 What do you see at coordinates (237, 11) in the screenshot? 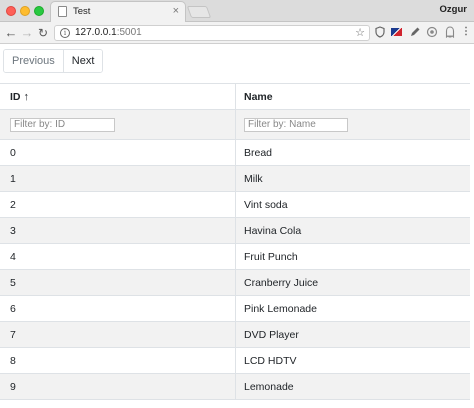
I see `browser-tab-strip: Test × Ozgur` at bounding box center [237, 11].